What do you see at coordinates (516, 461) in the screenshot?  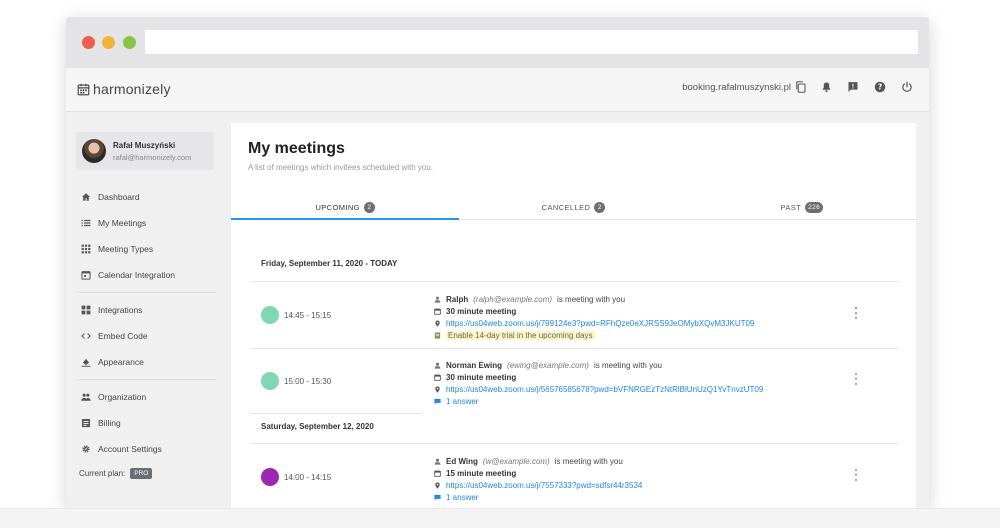 I see `invitee-email: (w@example.com)` at bounding box center [516, 461].